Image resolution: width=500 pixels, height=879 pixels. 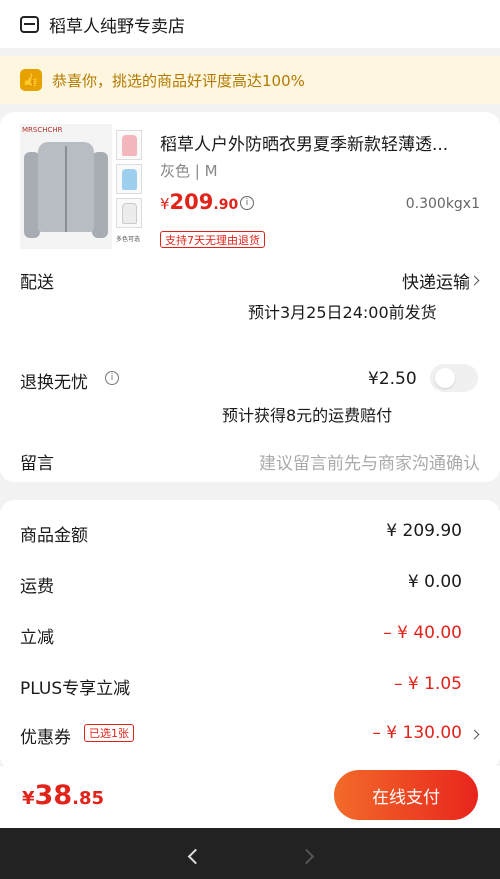 I want to click on coupon-value: – ¥ 130.00, so click(x=417, y=733).